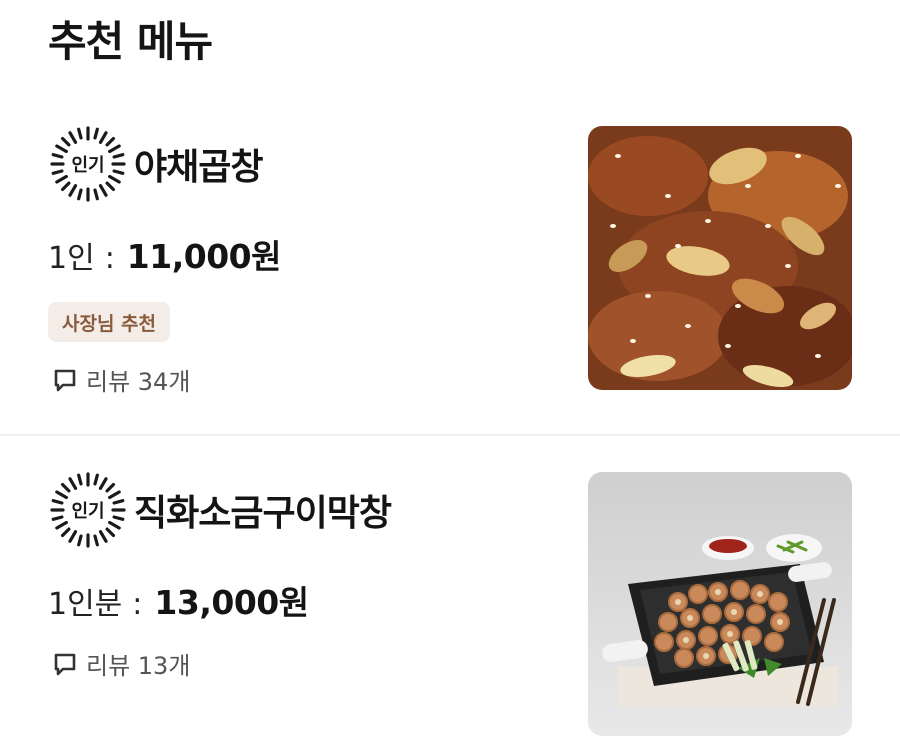 Image resolution: width=900 pixels, height=750 pixels. What do you see at coordinates (71, 258) in the screenshot?
I see `price-unit: 1인` at bounding box center [71, 258].